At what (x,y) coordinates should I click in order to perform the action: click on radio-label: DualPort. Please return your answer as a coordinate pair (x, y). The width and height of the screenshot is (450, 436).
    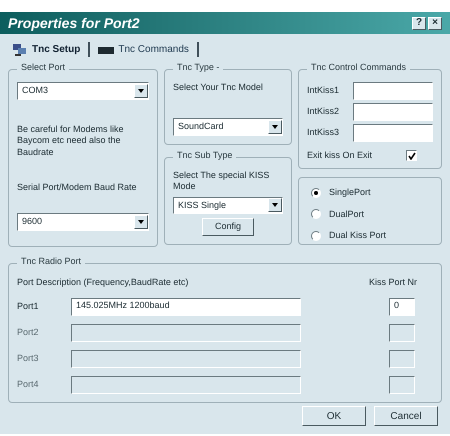
    Looking at the image, I should click on (346, 214).